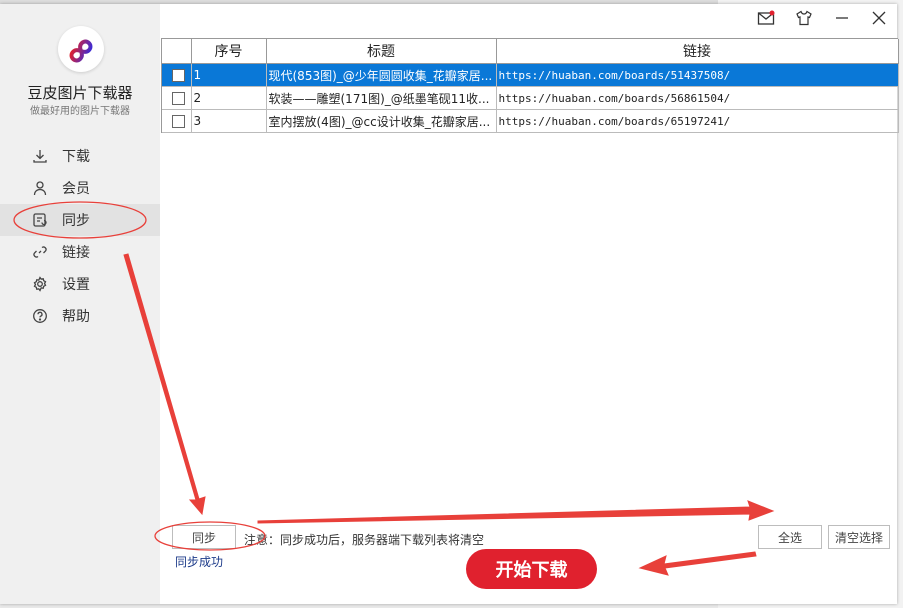 The image size is (903, 608). I want to click on start-download-button: 开始下载, so click(531, 569).